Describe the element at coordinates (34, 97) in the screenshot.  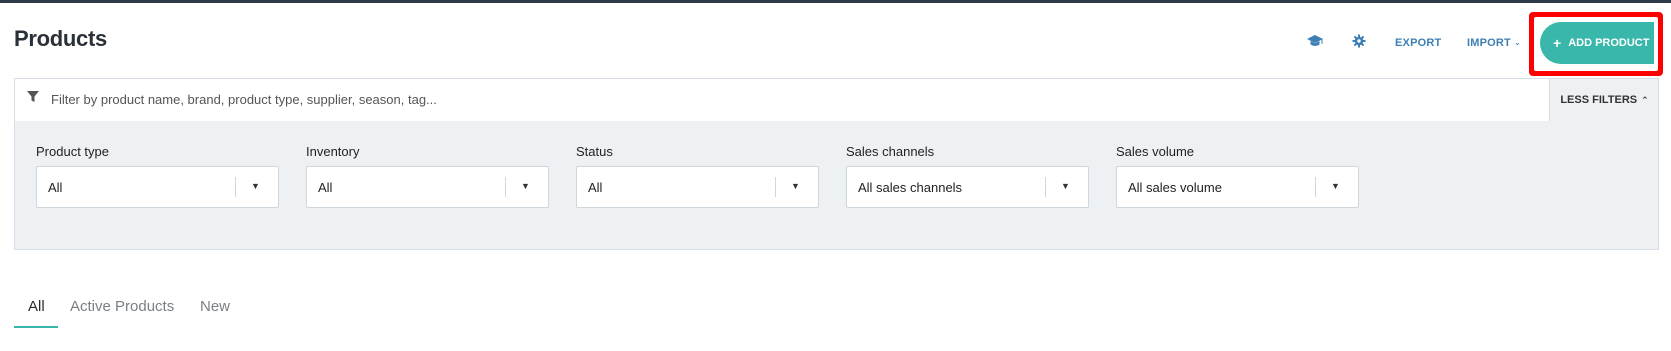
I see `filter-icon` at that location.